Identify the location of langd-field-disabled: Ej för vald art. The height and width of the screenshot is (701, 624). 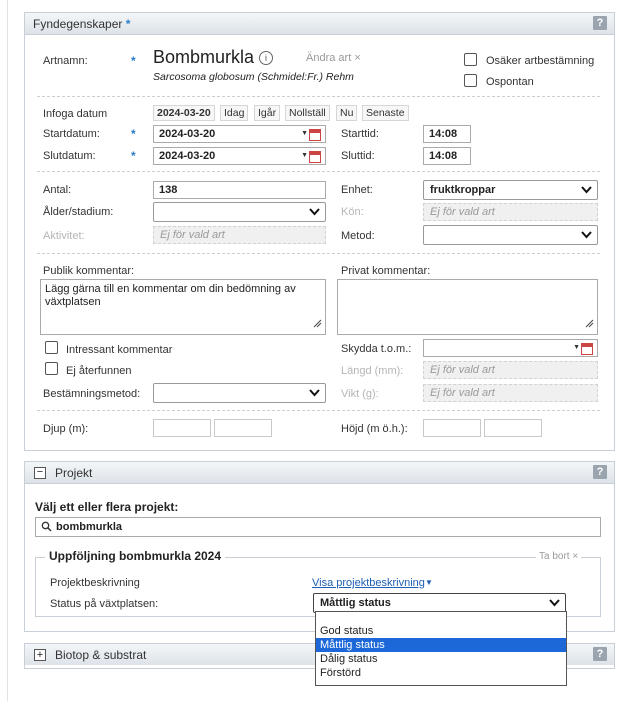
(510, 370).